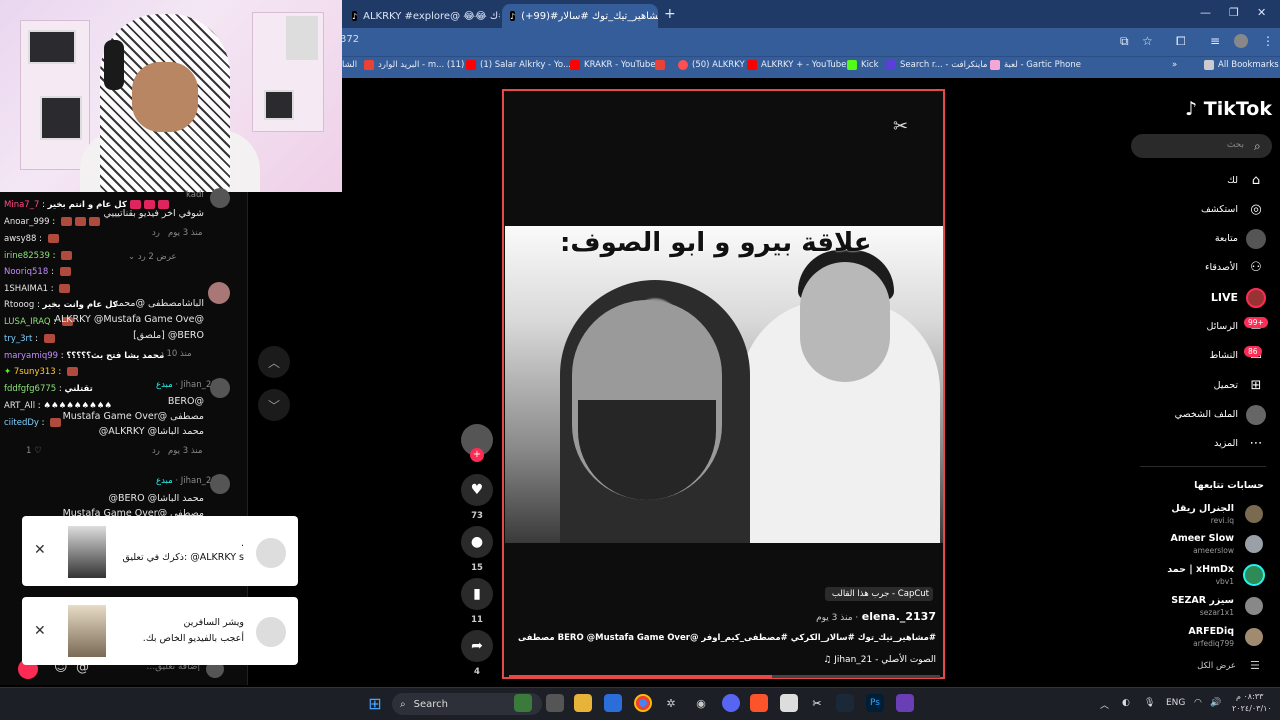 This screenshot has height=720, width=1280. What do you see at coordinates (1256, 209) in the screenshot?
I see `compass-icon: ◎` at bounding box center [1256, 209].